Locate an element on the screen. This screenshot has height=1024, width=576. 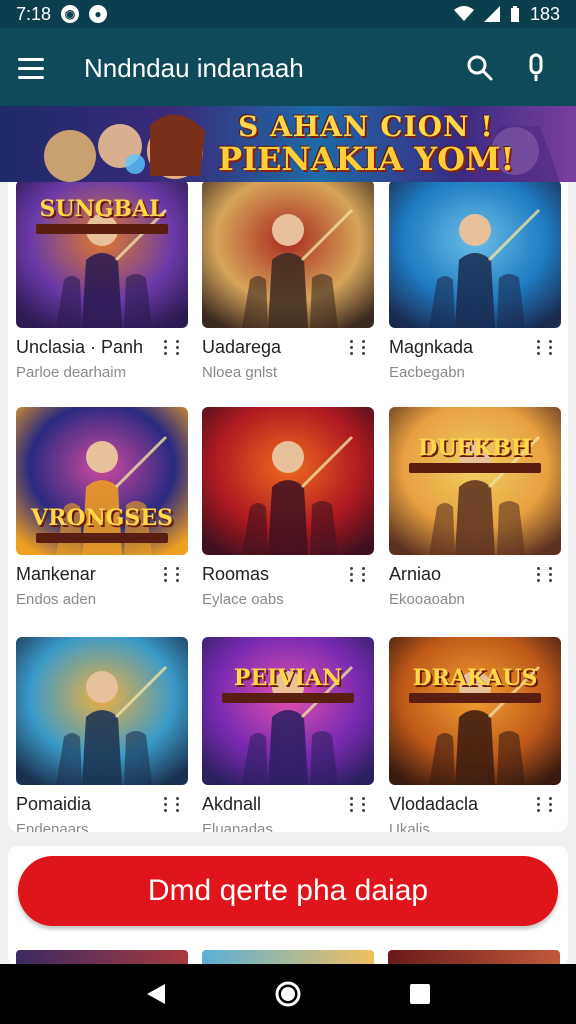
game-title: Magnkada is located at coordinates (431, 346).